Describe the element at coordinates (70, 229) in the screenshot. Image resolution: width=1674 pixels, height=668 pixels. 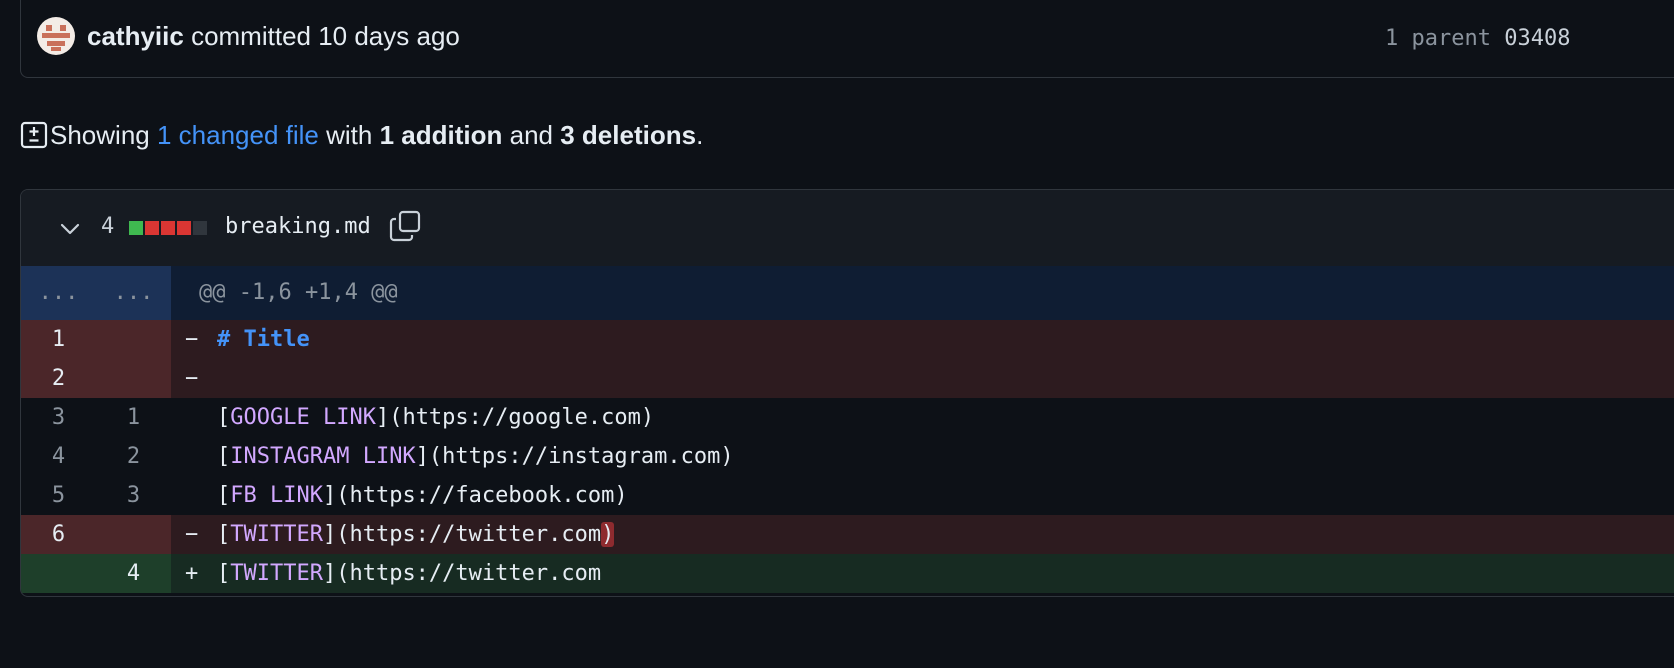
I see `chevron-down-icon` at that location.